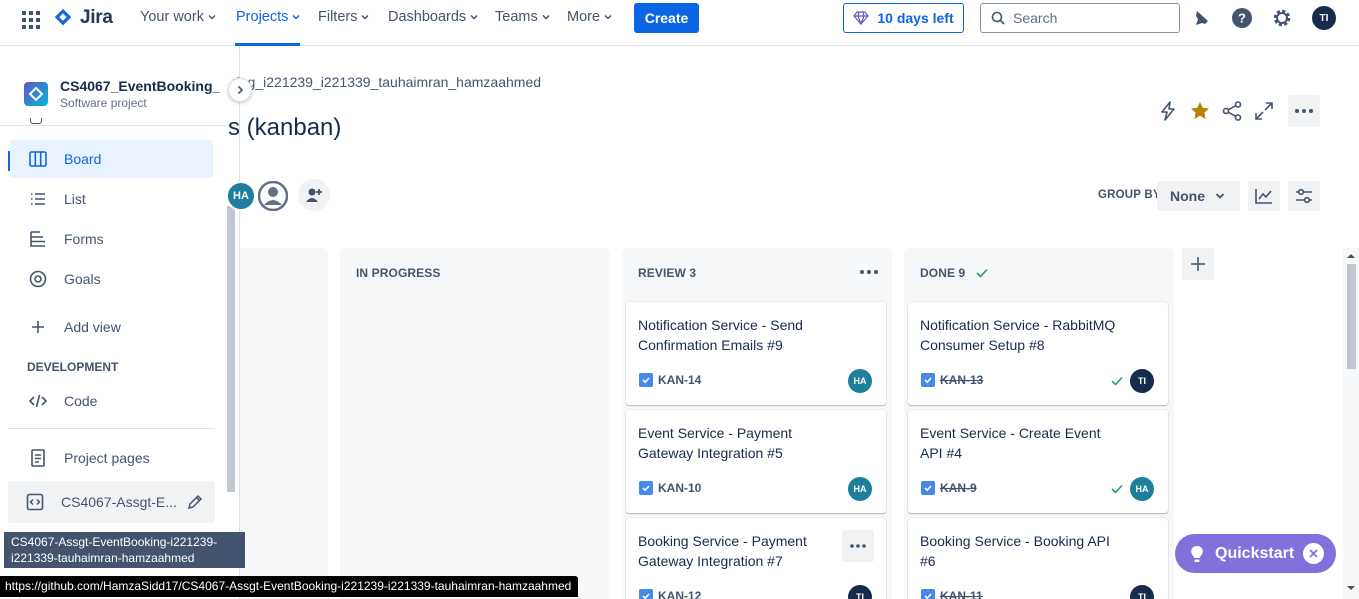 This screenshot has height=599, width=1359. I want to click on scrolled-item-icon, so click(36, 121).